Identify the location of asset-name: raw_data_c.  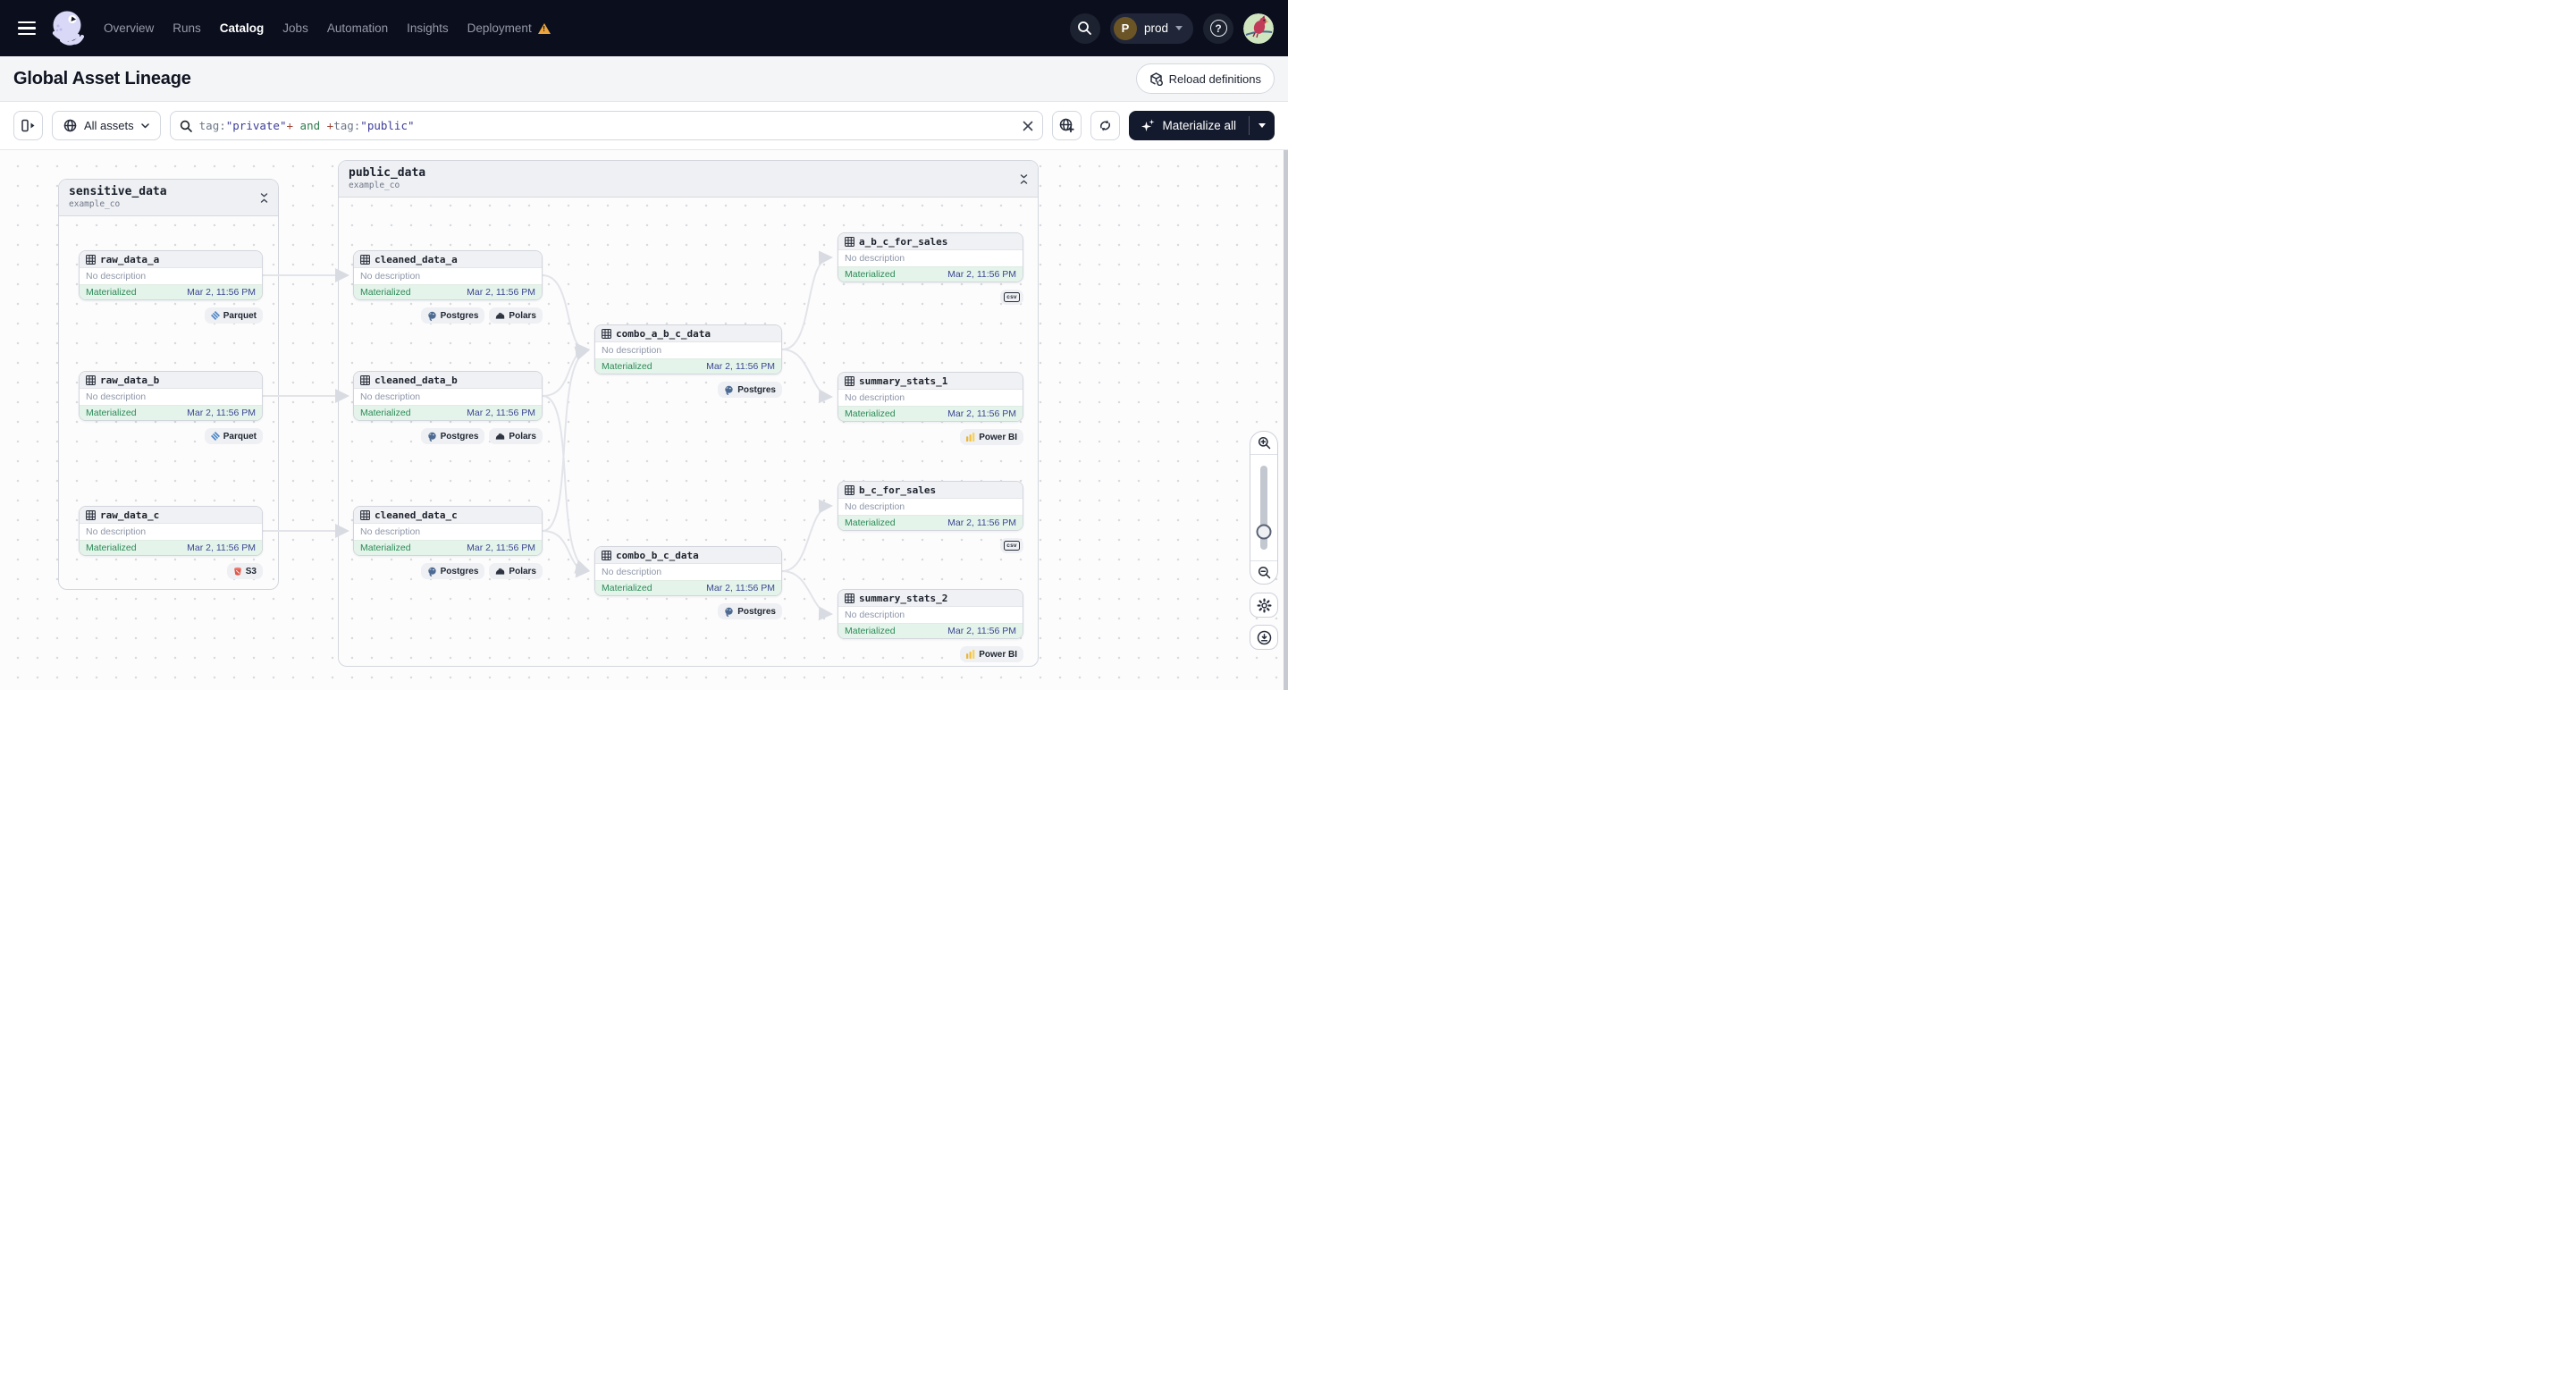
(130, 515).